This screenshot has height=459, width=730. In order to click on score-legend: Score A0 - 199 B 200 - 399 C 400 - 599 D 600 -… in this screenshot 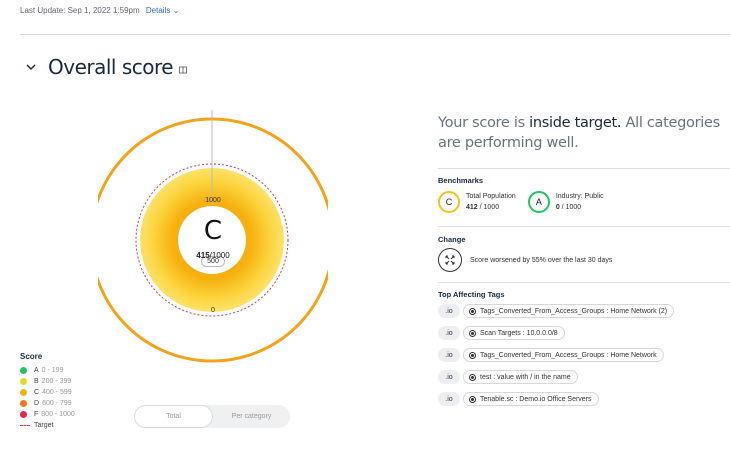, I will do `click(47, 391)`.